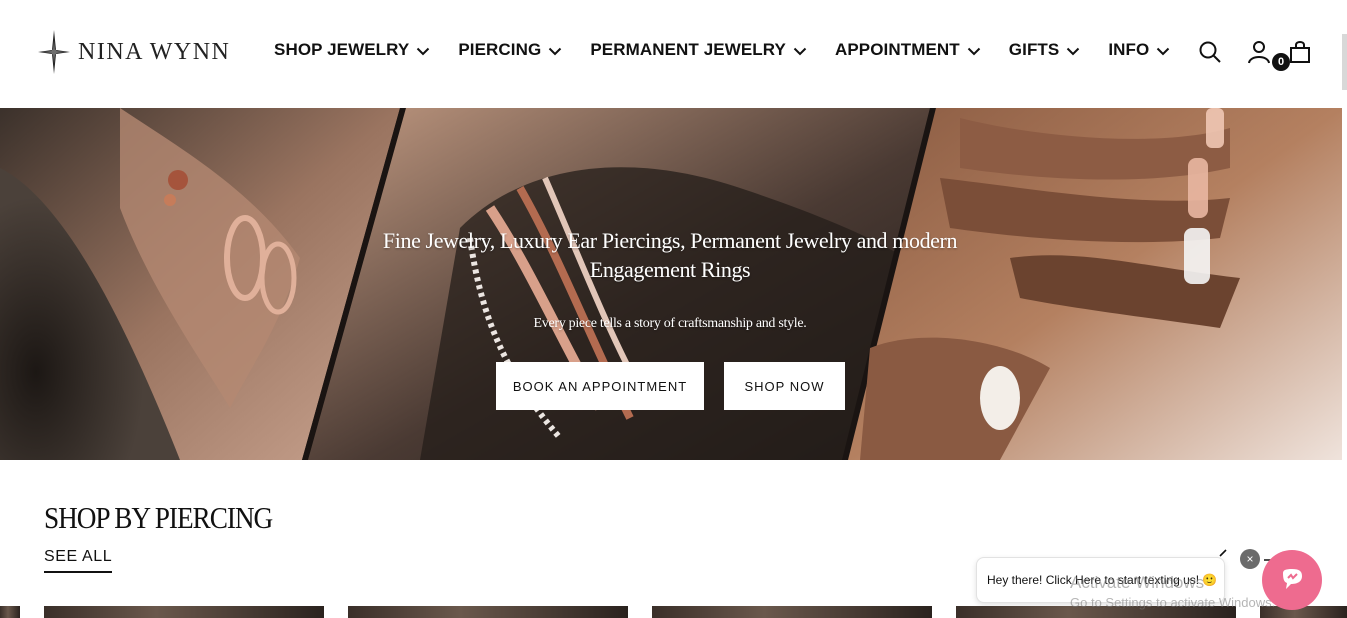 The height and width of the screenshot is (618, 1347). I want to click on nav-info: INFO, so click(1139, 50).